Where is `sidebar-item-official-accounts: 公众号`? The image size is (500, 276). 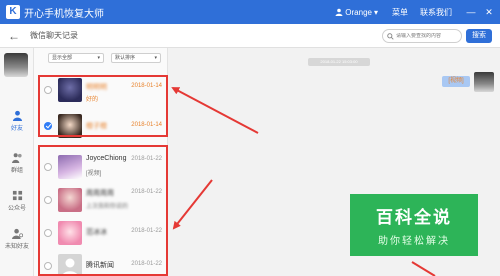 sidebar-item-official-accounts: 公众号 is located at coordinates (17, 201).